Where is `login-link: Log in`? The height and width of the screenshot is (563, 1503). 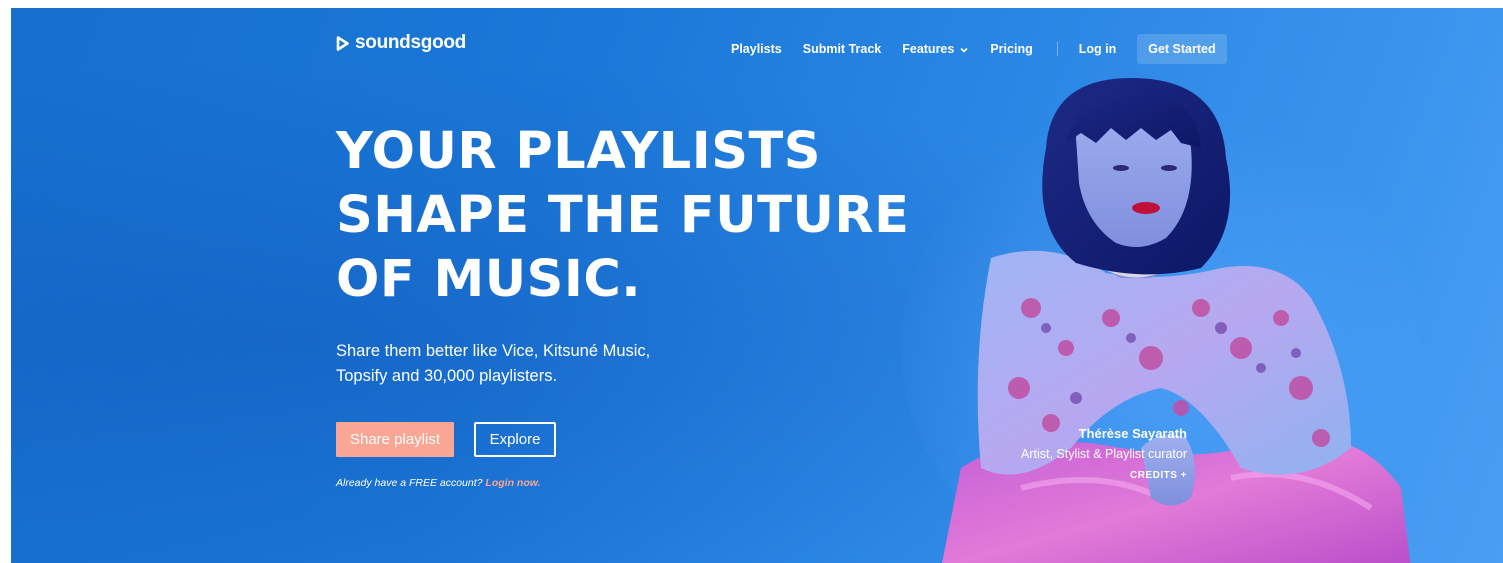
login-link: Log in is located at coordinates (1098, 49).